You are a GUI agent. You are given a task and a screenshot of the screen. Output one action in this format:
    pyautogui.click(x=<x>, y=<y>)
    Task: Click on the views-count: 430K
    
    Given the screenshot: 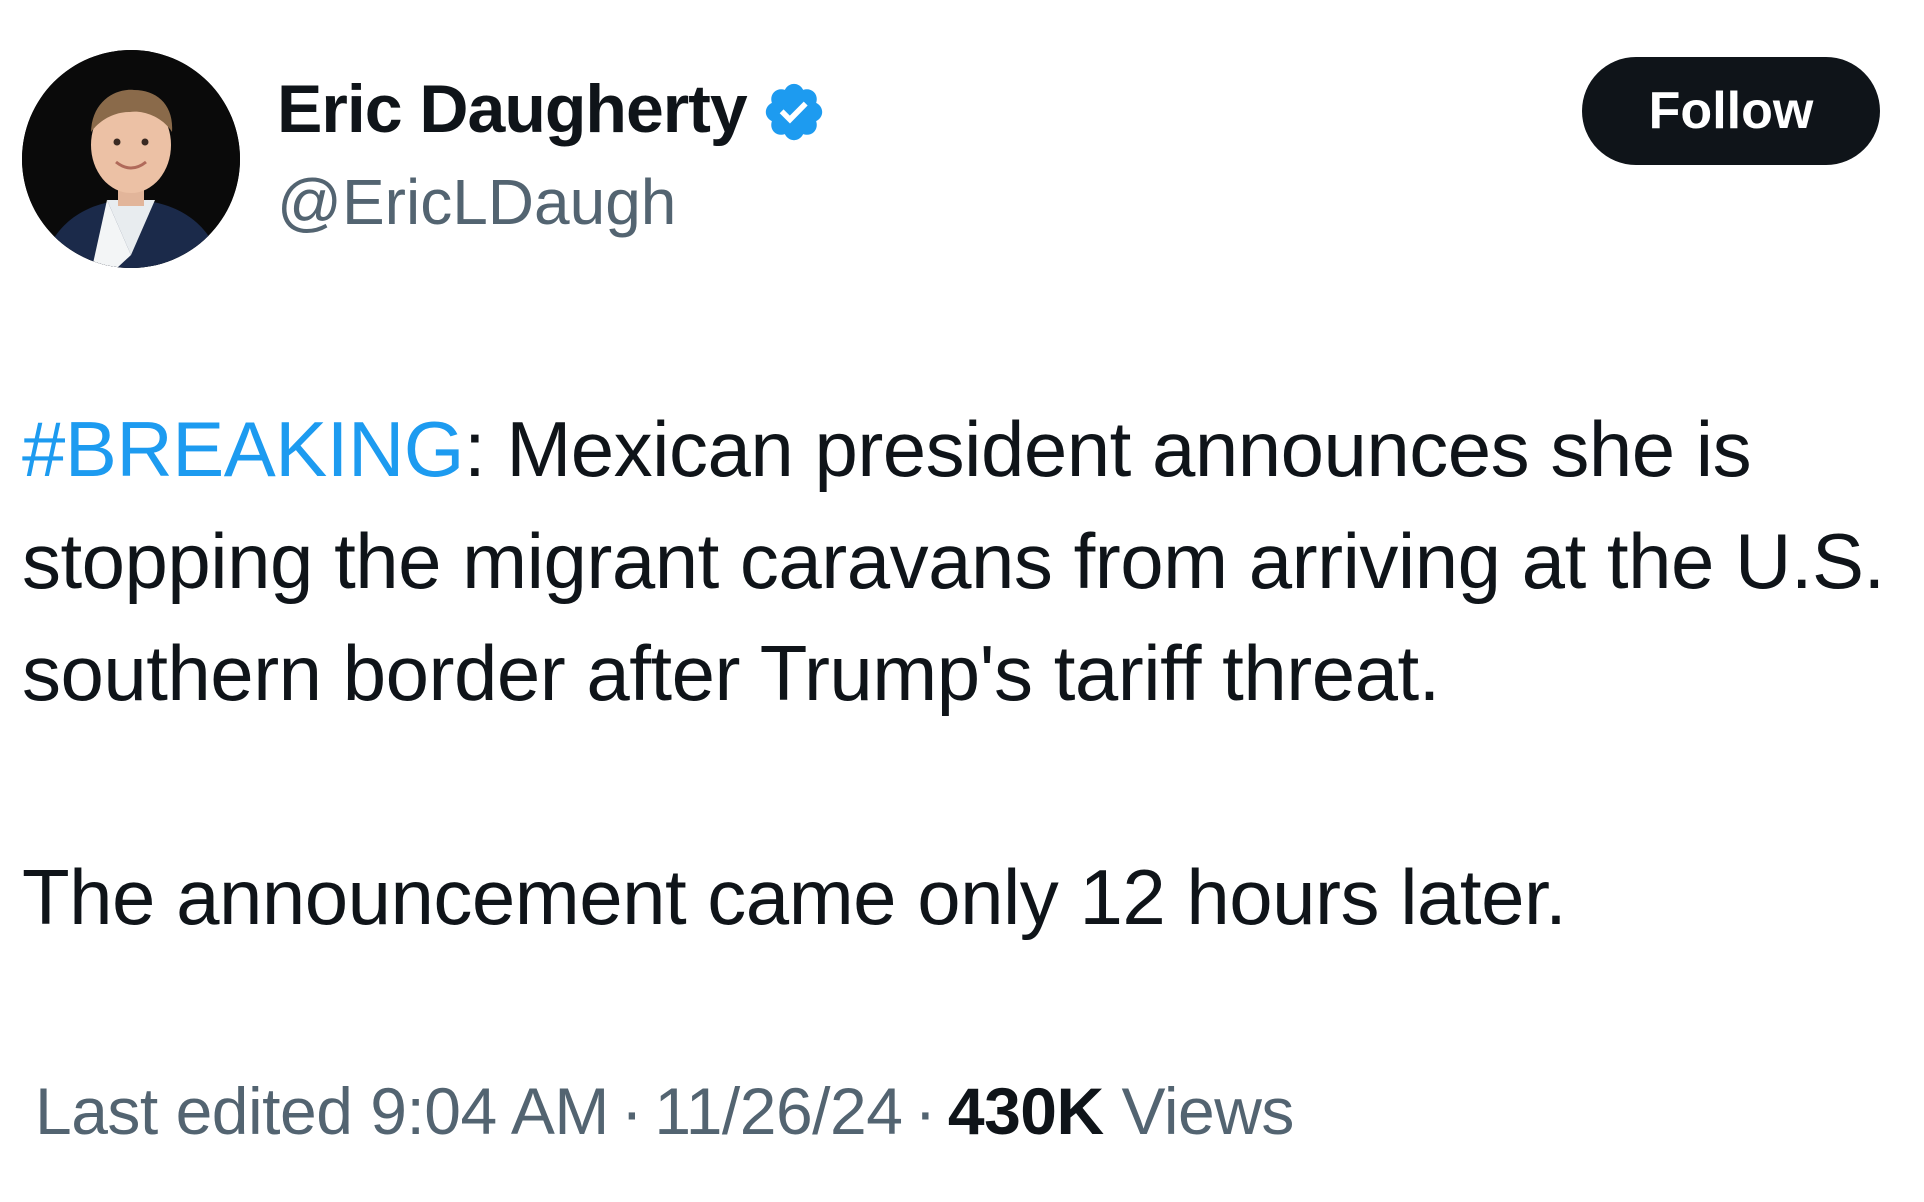 What is the action you would take?
    pyautogui.click(x=1026, y=1111)
    